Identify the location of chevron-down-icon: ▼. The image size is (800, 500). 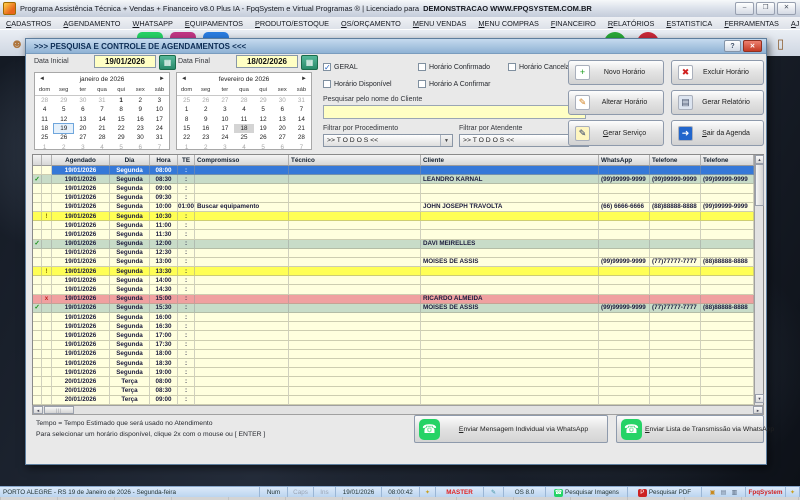
(446, 140).